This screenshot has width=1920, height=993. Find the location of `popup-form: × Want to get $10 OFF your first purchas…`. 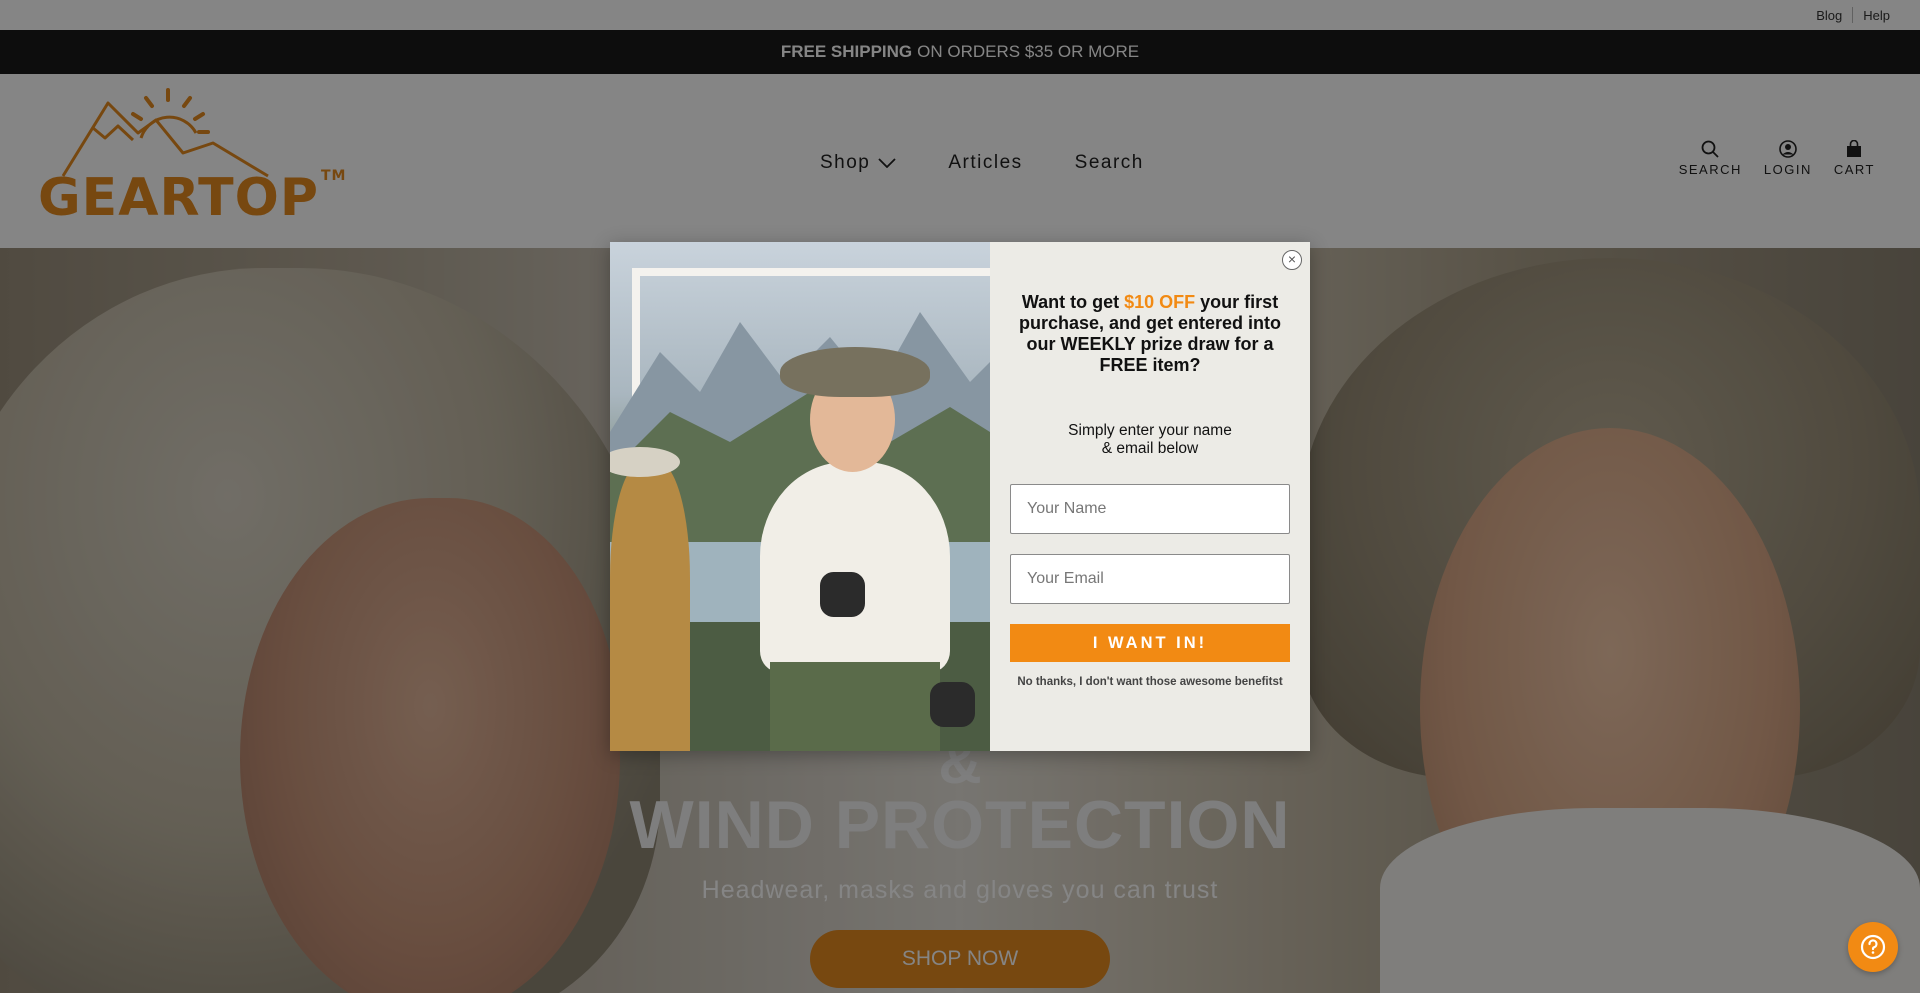

popup-form: × Want to get $10 OFF your first purchas… is located at coordinates (1150, 496).